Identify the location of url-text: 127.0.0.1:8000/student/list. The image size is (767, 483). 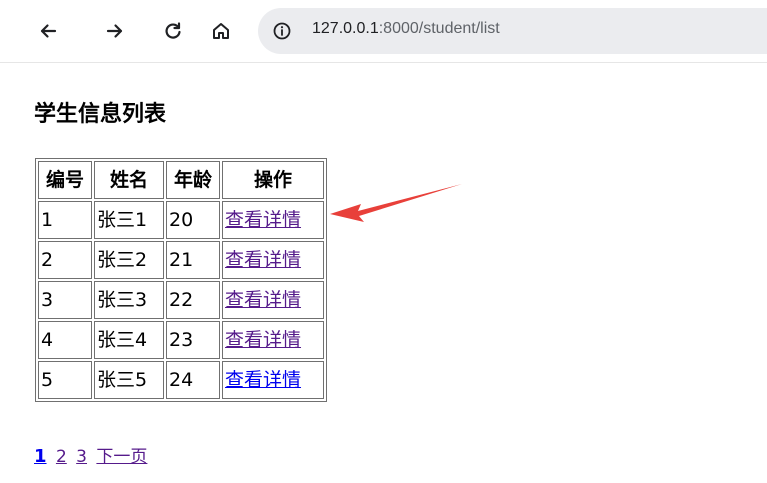
(406, 29).